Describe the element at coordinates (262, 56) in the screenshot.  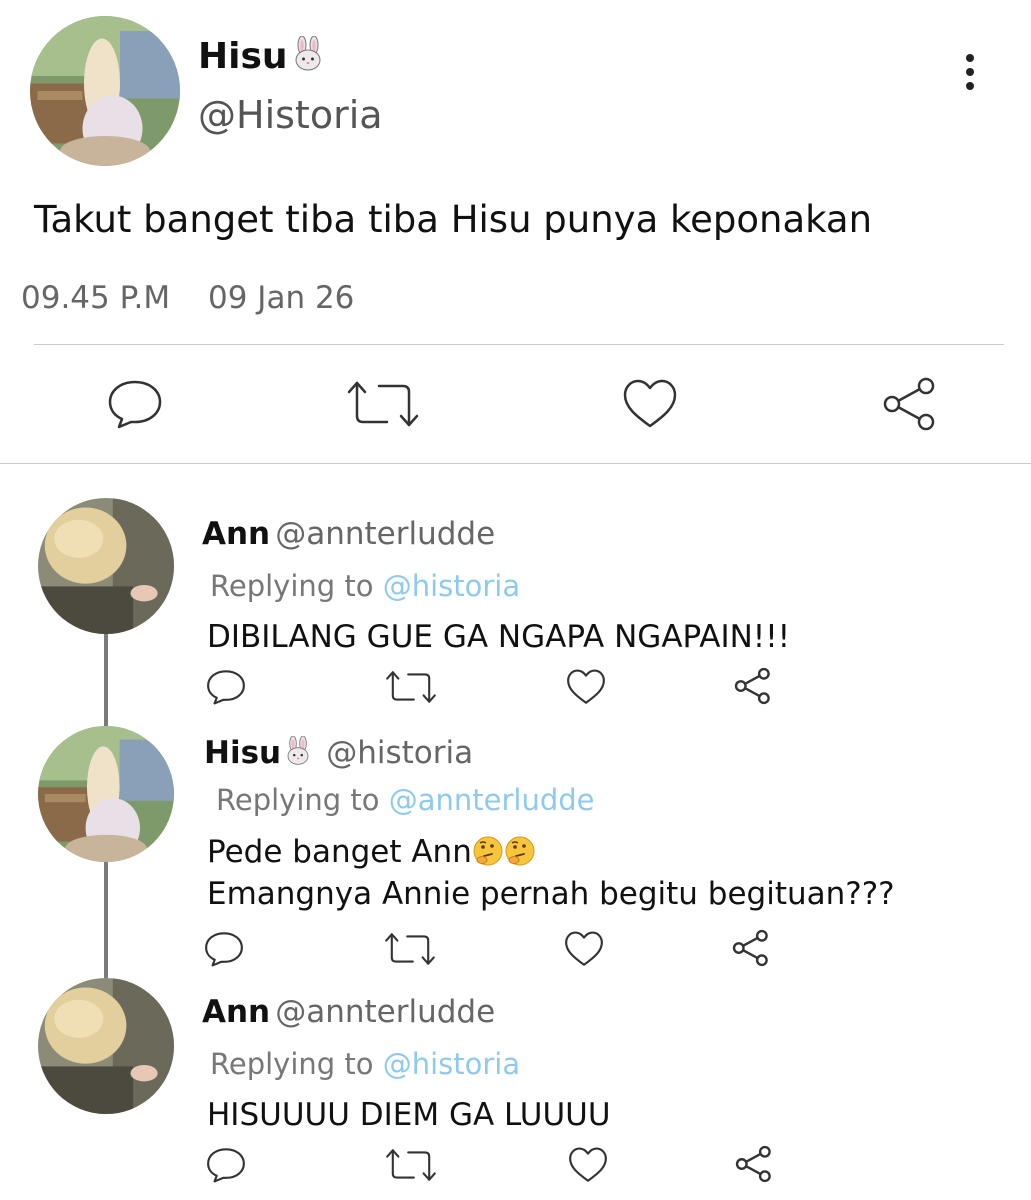
I see `author-name: Hisu` at that location.